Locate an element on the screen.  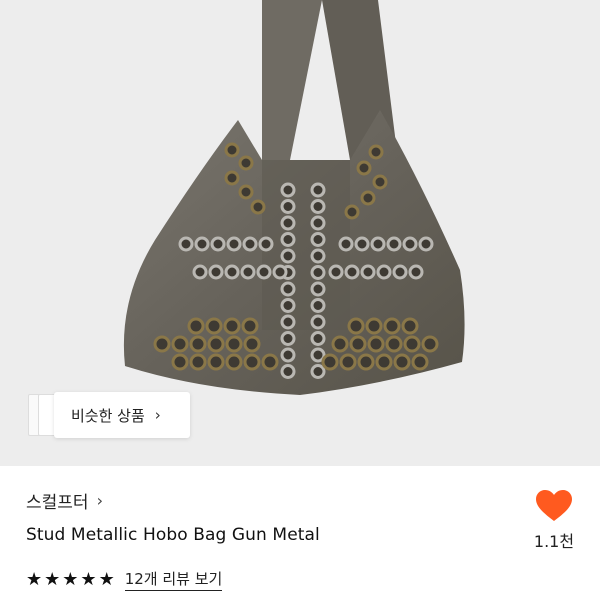
product-title: Stud Metallic Hobo Bag Gun Metal is located at coordinates (173, 535).